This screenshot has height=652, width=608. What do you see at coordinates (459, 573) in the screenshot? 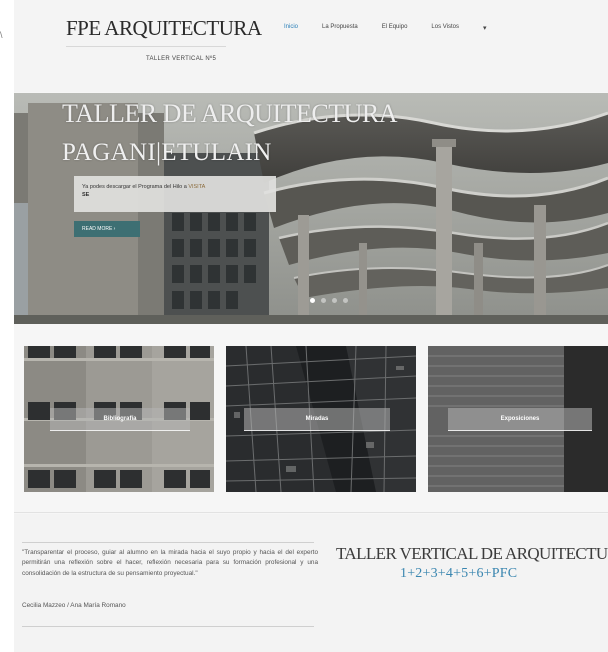
I see `footer-subtitle: 1+2+3+4+5+6+PFC` at bounding box center [459, 573].